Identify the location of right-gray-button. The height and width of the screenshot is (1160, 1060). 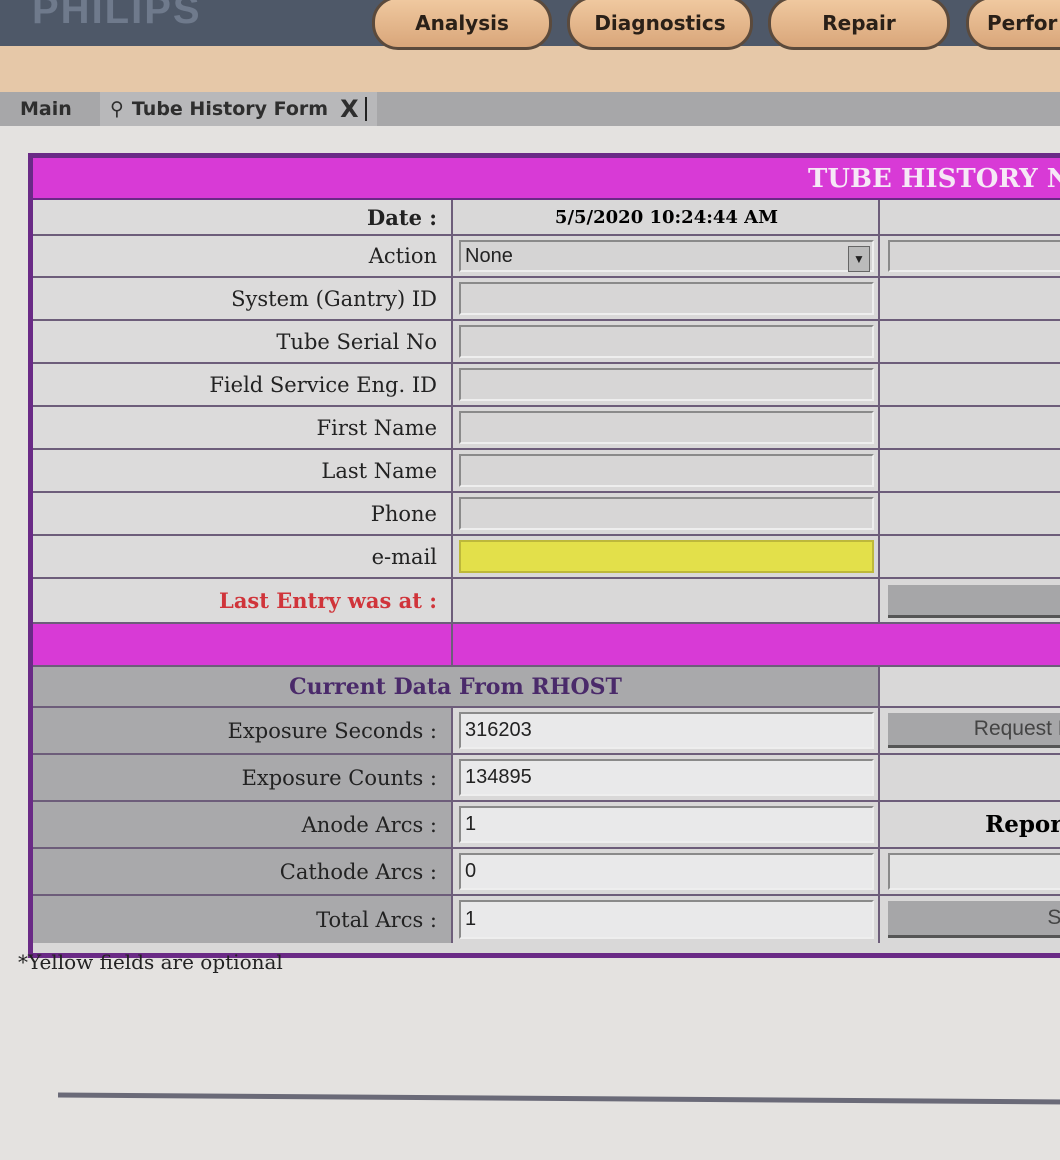
(974, 601).